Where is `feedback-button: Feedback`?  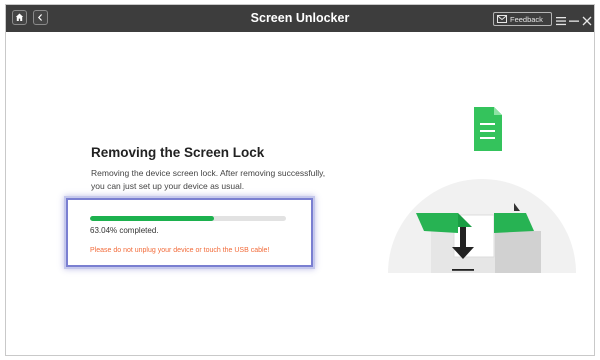 feedback-button: Feedback is located at coordinates (522, 19).